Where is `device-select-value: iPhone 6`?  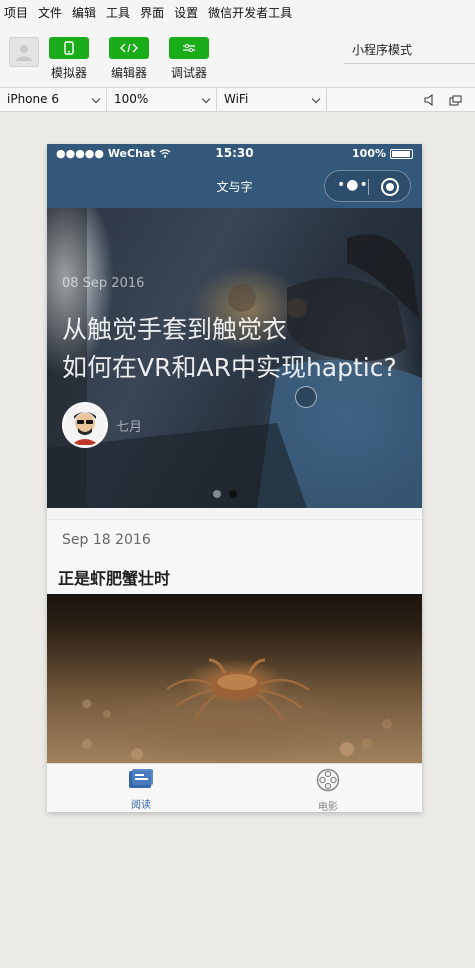 device-select-value: iPhone 6 is located at coordinates (33, 99).